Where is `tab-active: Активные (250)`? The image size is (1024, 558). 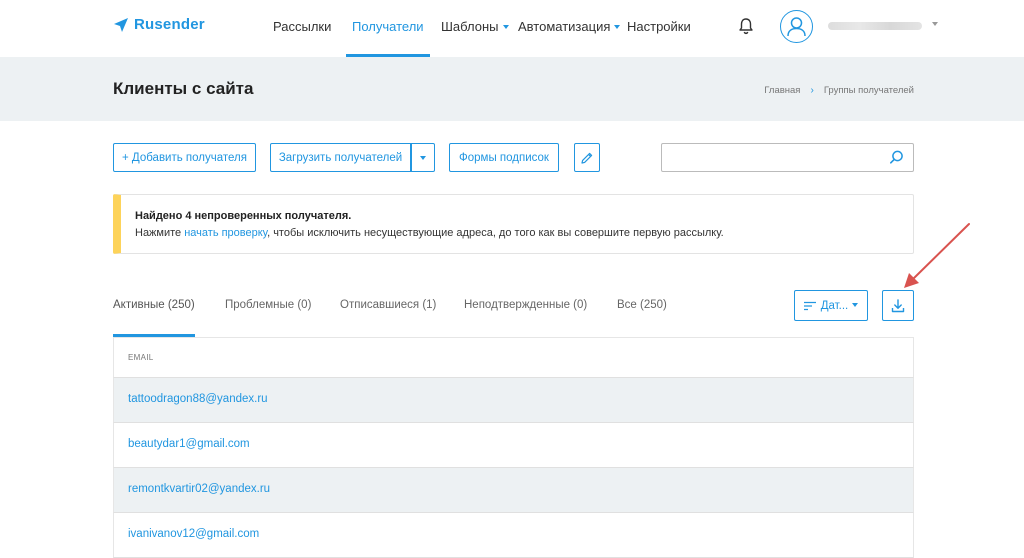
tab-active: Активные (250) is located at coordinates (154, 305).